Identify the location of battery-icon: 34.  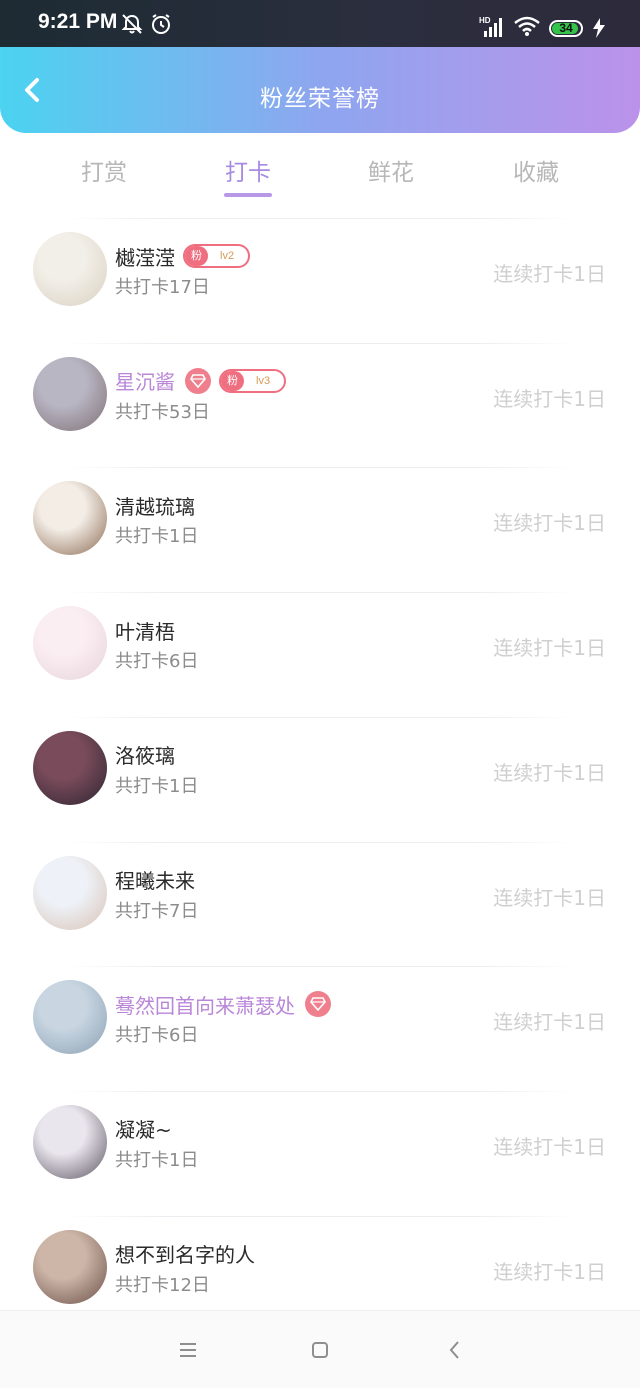
(566, 28).